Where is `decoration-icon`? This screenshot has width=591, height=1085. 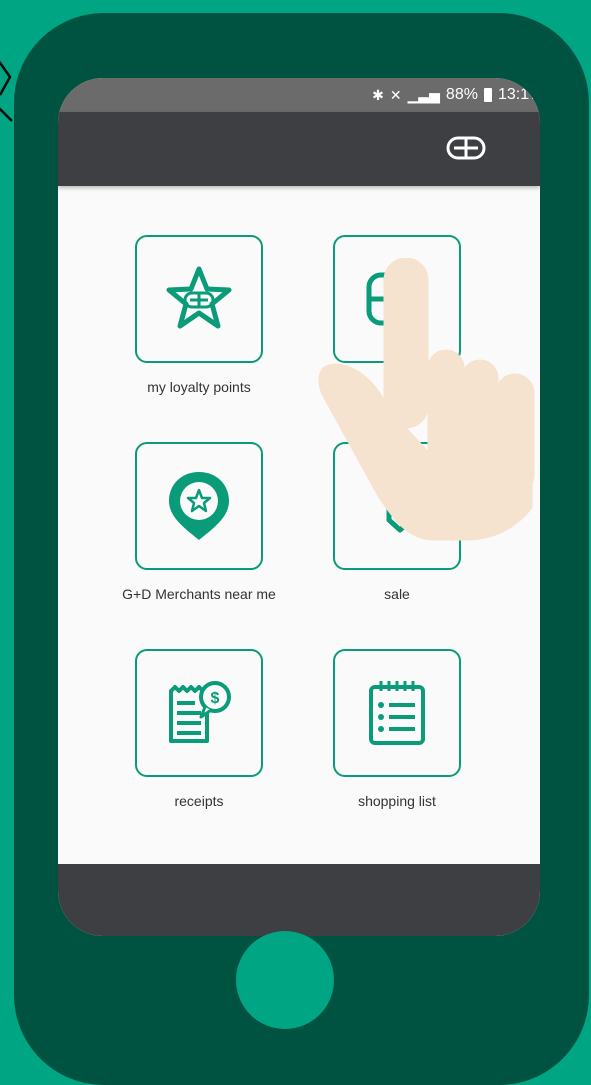 decoration-icon is located at coordinates (6, 91).